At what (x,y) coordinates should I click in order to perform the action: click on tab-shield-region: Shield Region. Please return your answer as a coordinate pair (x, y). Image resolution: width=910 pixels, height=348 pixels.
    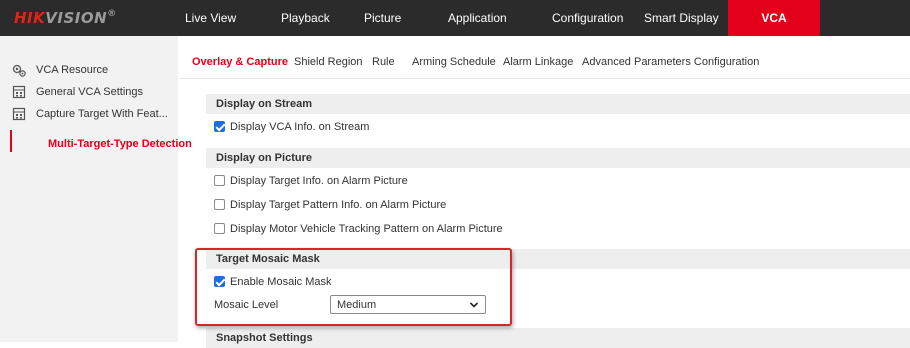
    Looking at the image, I should click on (328, 62).